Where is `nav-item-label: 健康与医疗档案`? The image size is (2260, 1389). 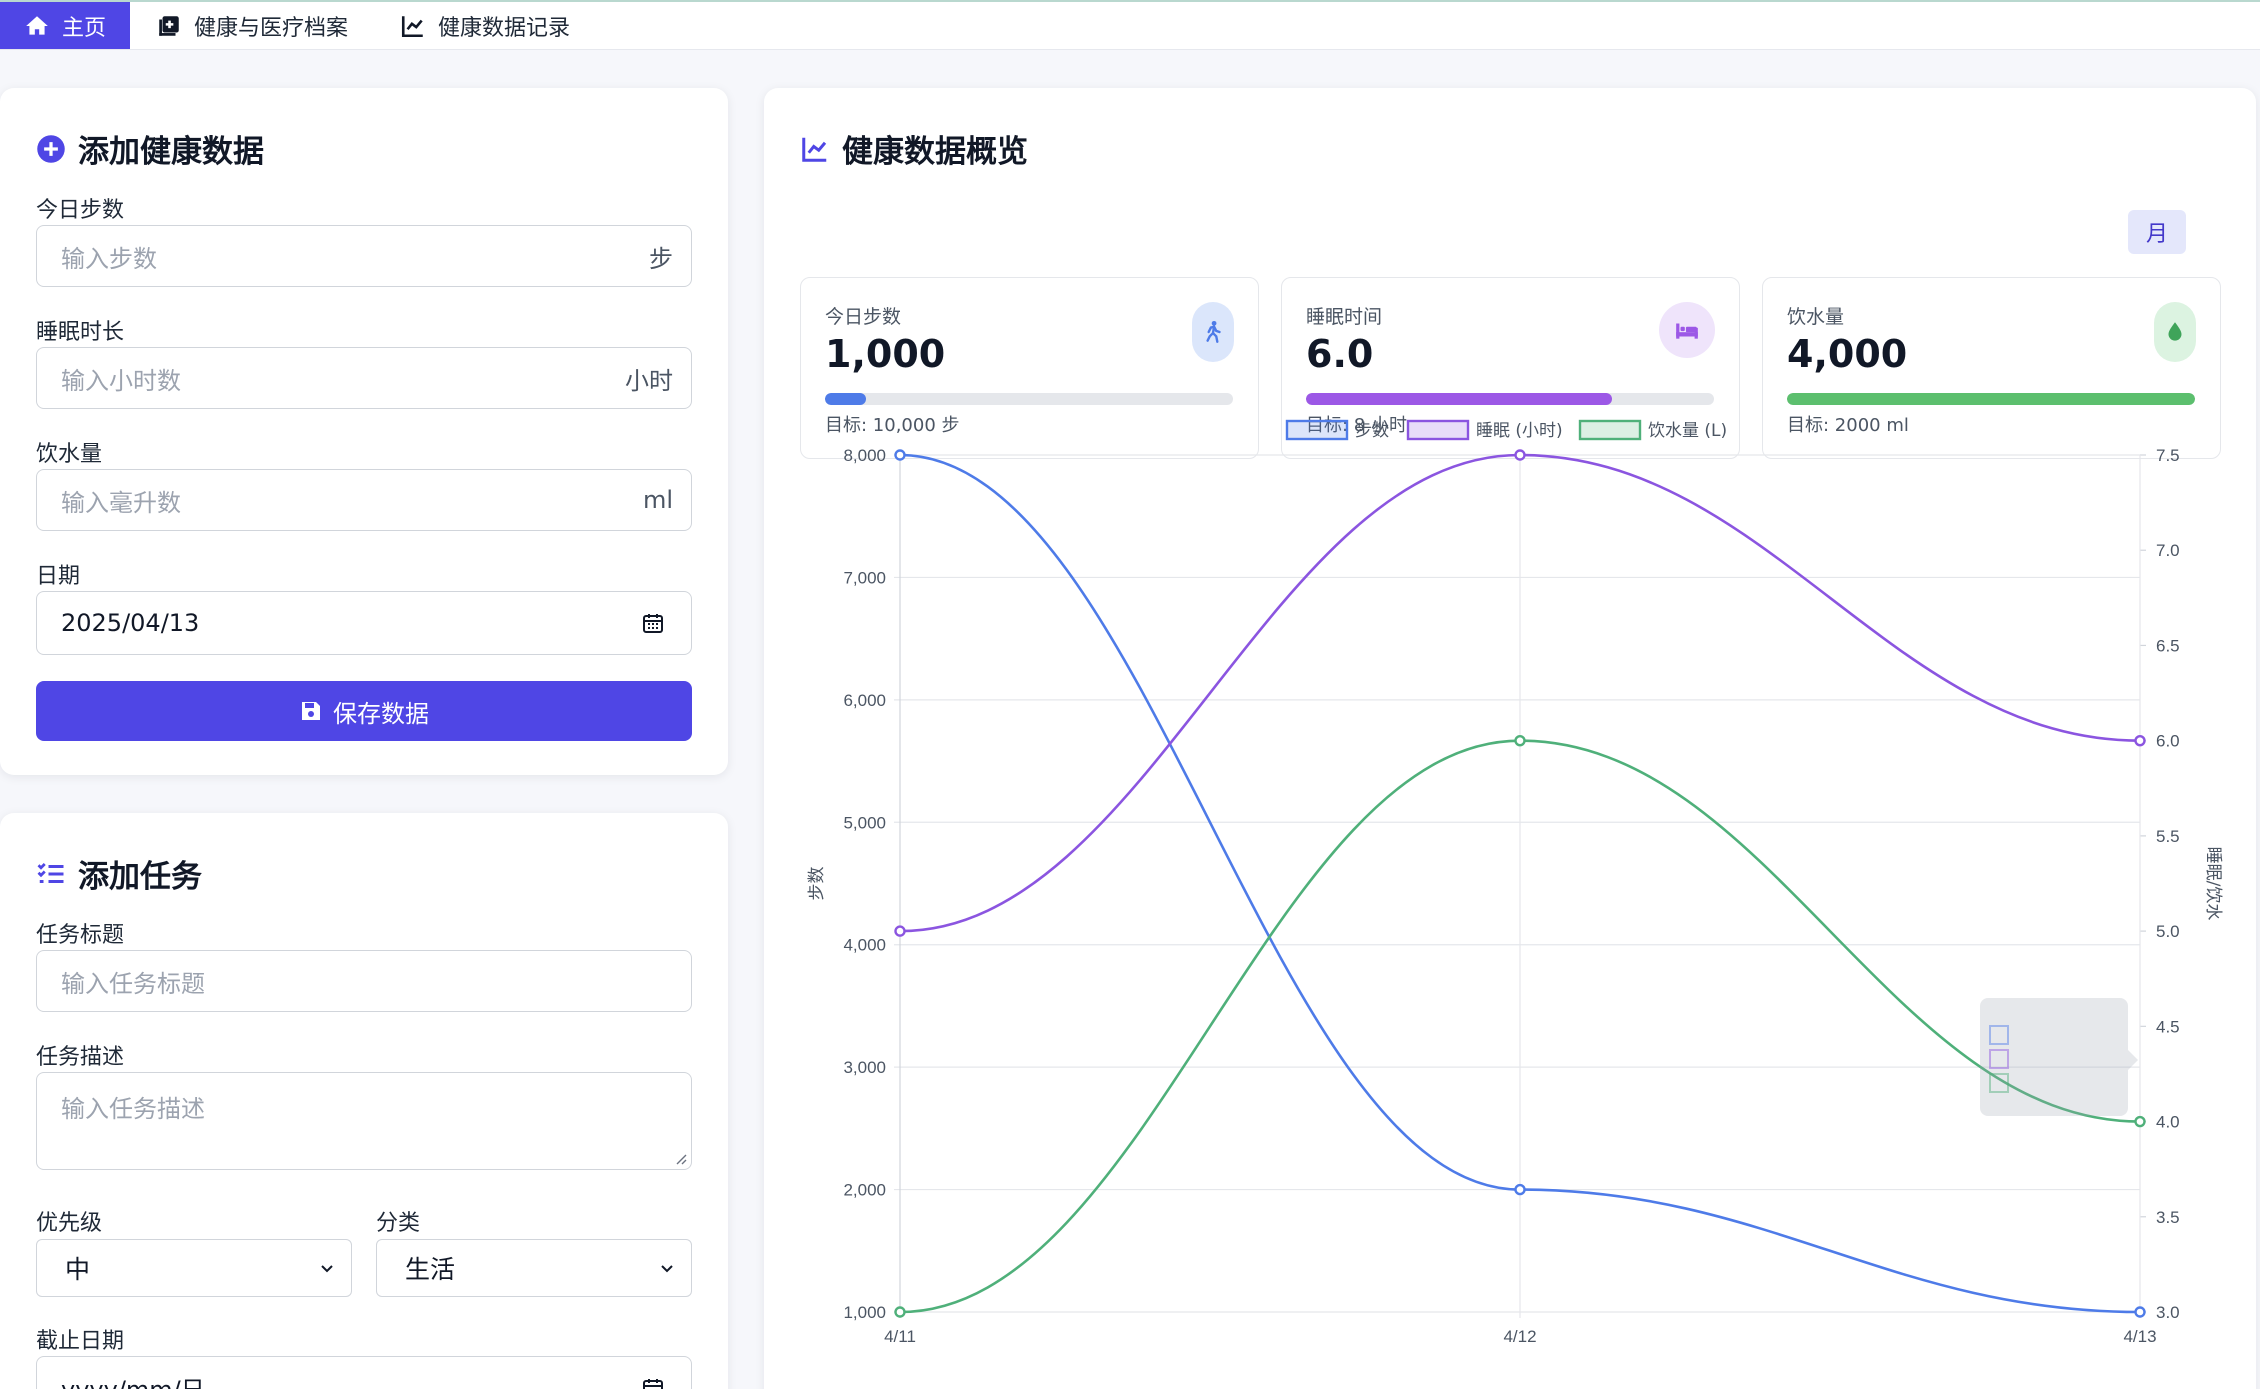
nav-item-label: 健康与医疗档案 is located at coordinates (271, 28).